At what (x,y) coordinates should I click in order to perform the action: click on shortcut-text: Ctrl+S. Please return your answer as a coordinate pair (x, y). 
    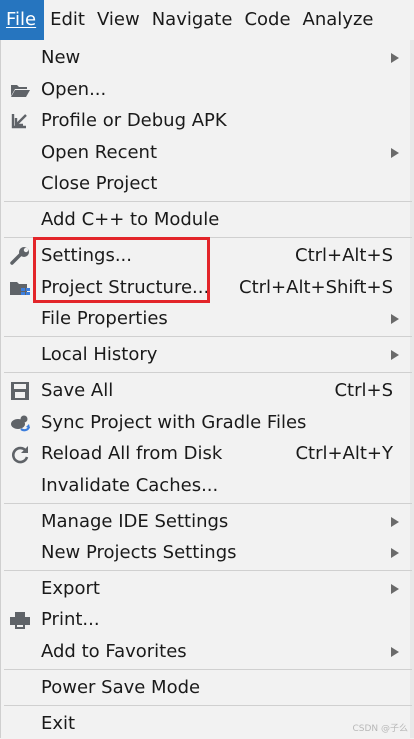
    Looking at the image, I should click on (363, 390).